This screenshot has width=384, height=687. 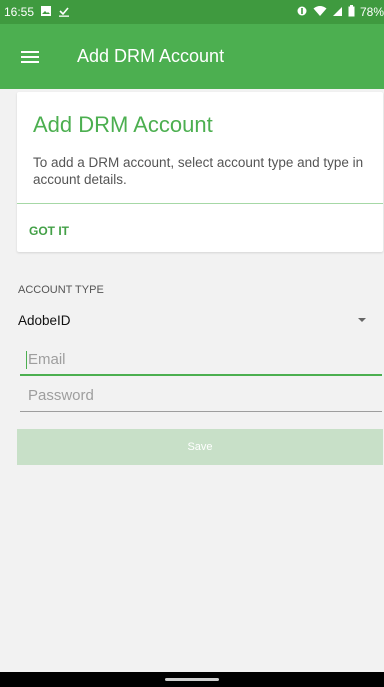 What do you see at coordinates (64, 12) in the screenshot?
I see `download-check-icon` at bounding box center [64, 12].